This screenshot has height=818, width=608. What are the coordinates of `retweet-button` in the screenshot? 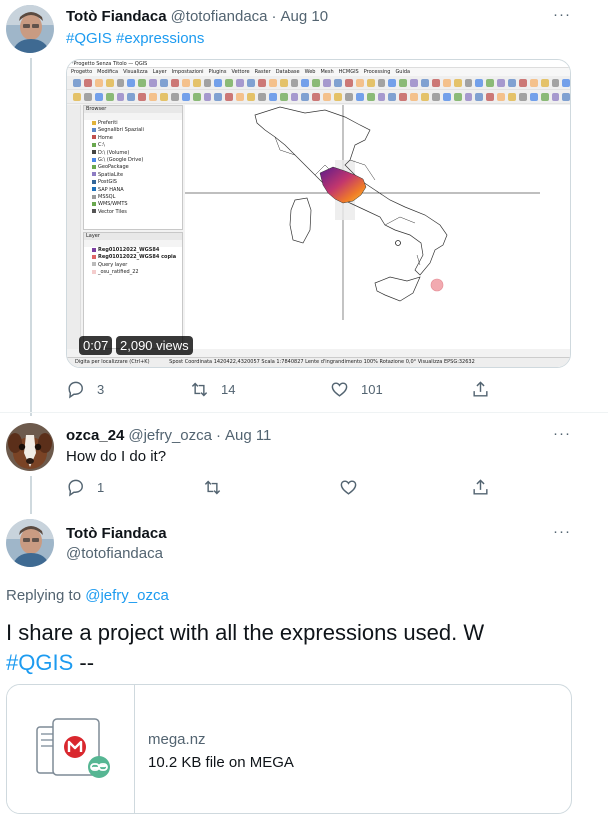 It's located at (212, 487).